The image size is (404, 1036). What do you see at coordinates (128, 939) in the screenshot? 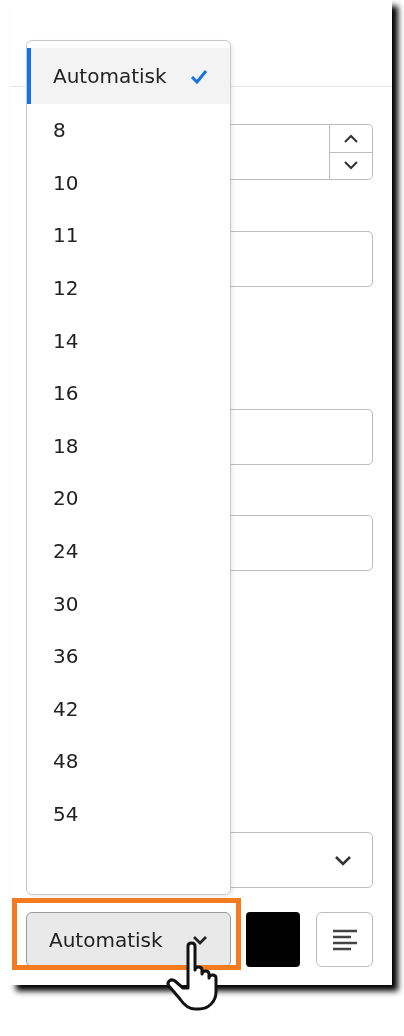
I see `font-size-dropdown: Automatisk` at bounding box center [128, 939].